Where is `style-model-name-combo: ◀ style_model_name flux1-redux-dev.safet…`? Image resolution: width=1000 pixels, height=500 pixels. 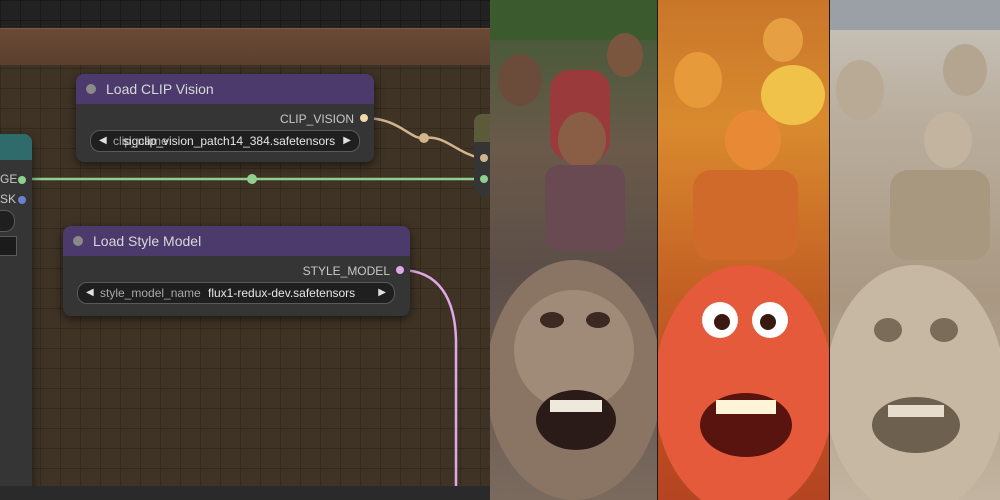 style-model-name-combo: ◀ style_model_name flux1-redux-dev.safet… is located at coordinates (236, 293).